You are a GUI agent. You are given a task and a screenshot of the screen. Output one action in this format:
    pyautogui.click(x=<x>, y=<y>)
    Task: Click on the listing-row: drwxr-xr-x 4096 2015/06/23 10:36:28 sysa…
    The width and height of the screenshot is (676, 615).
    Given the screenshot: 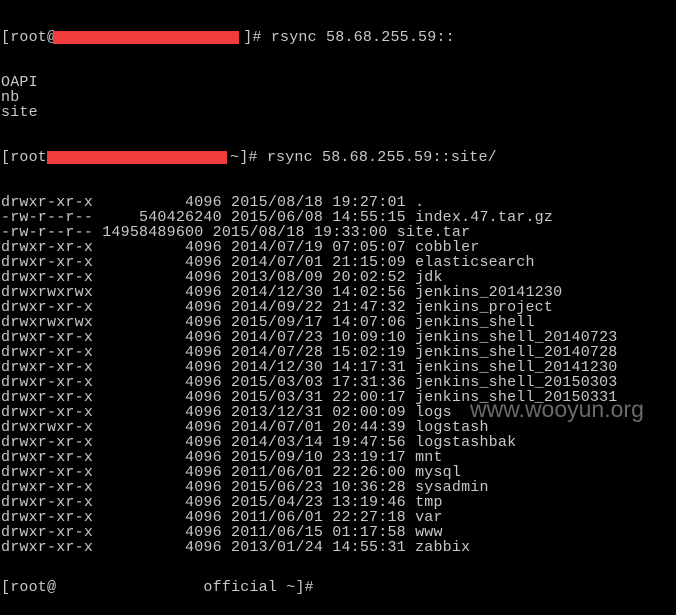 What is the action you would take?
    pyautogui.click(x=245, y=487)
    